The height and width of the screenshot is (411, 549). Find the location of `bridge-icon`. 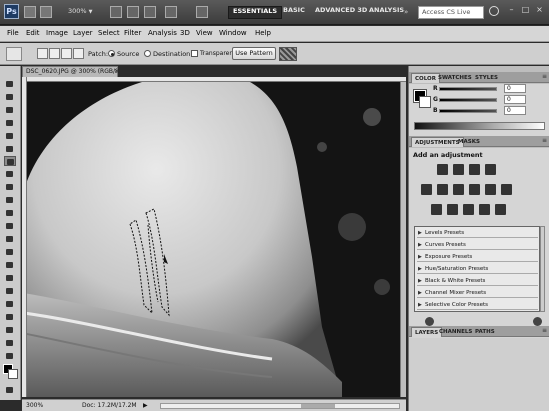

bridge-icon is located at coordinates (30, 12).